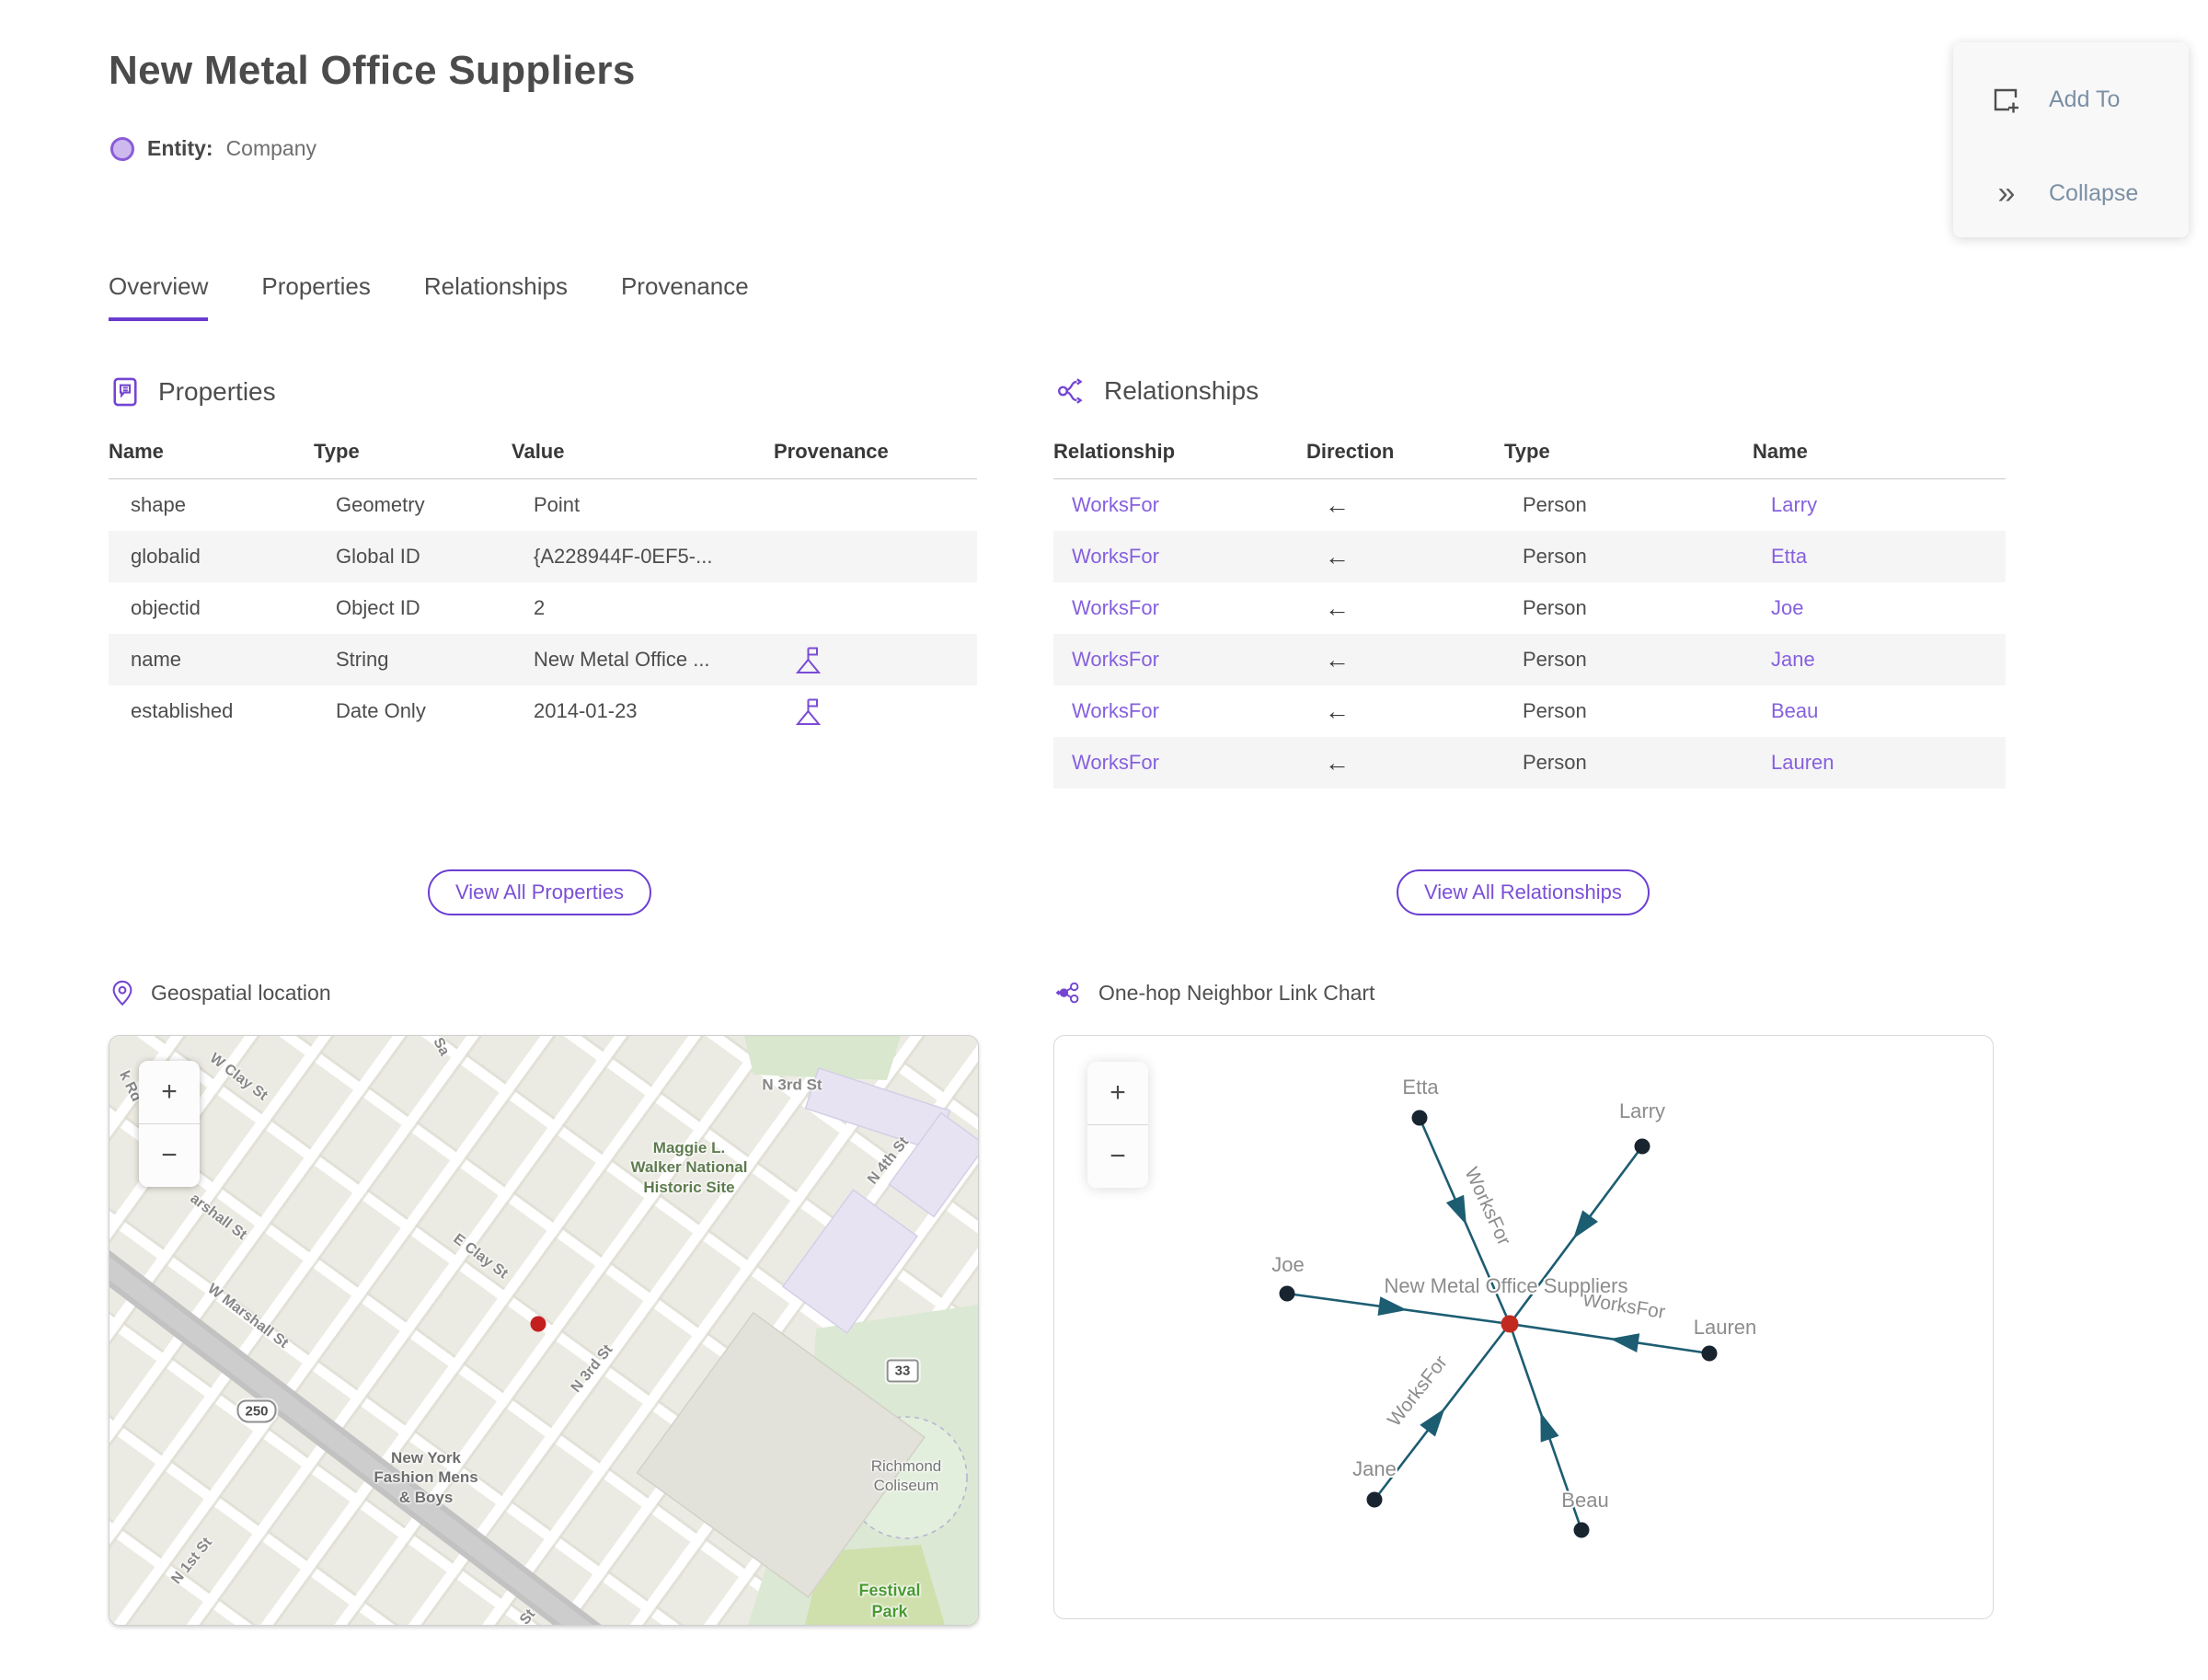 Image resolution: width=2208 pixels, height=1680 pixels. I want to click on related-entity-link: Jane, so click(1793, 659).